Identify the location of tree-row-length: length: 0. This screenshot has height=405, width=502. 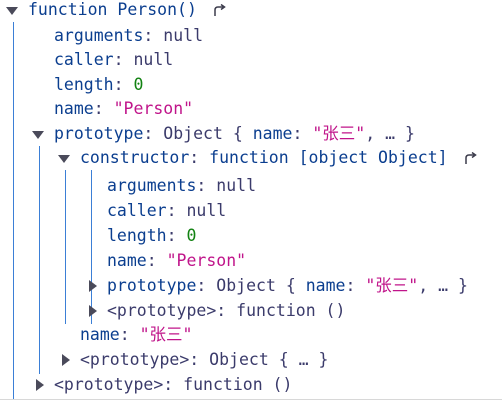
(98, 85).